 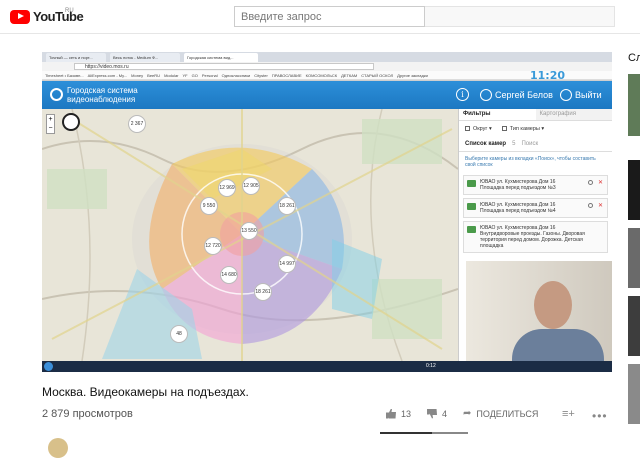 What do you see at coordinates (209, 75) in the screenshot?
I see `bookmark: Personal` at bounding box center [209, 75].